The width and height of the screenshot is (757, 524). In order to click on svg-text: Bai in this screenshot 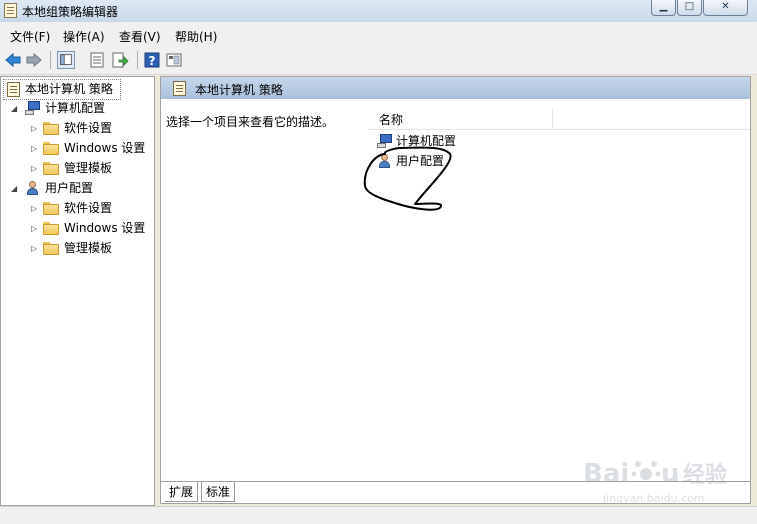, I will do `click(606, 474)`.